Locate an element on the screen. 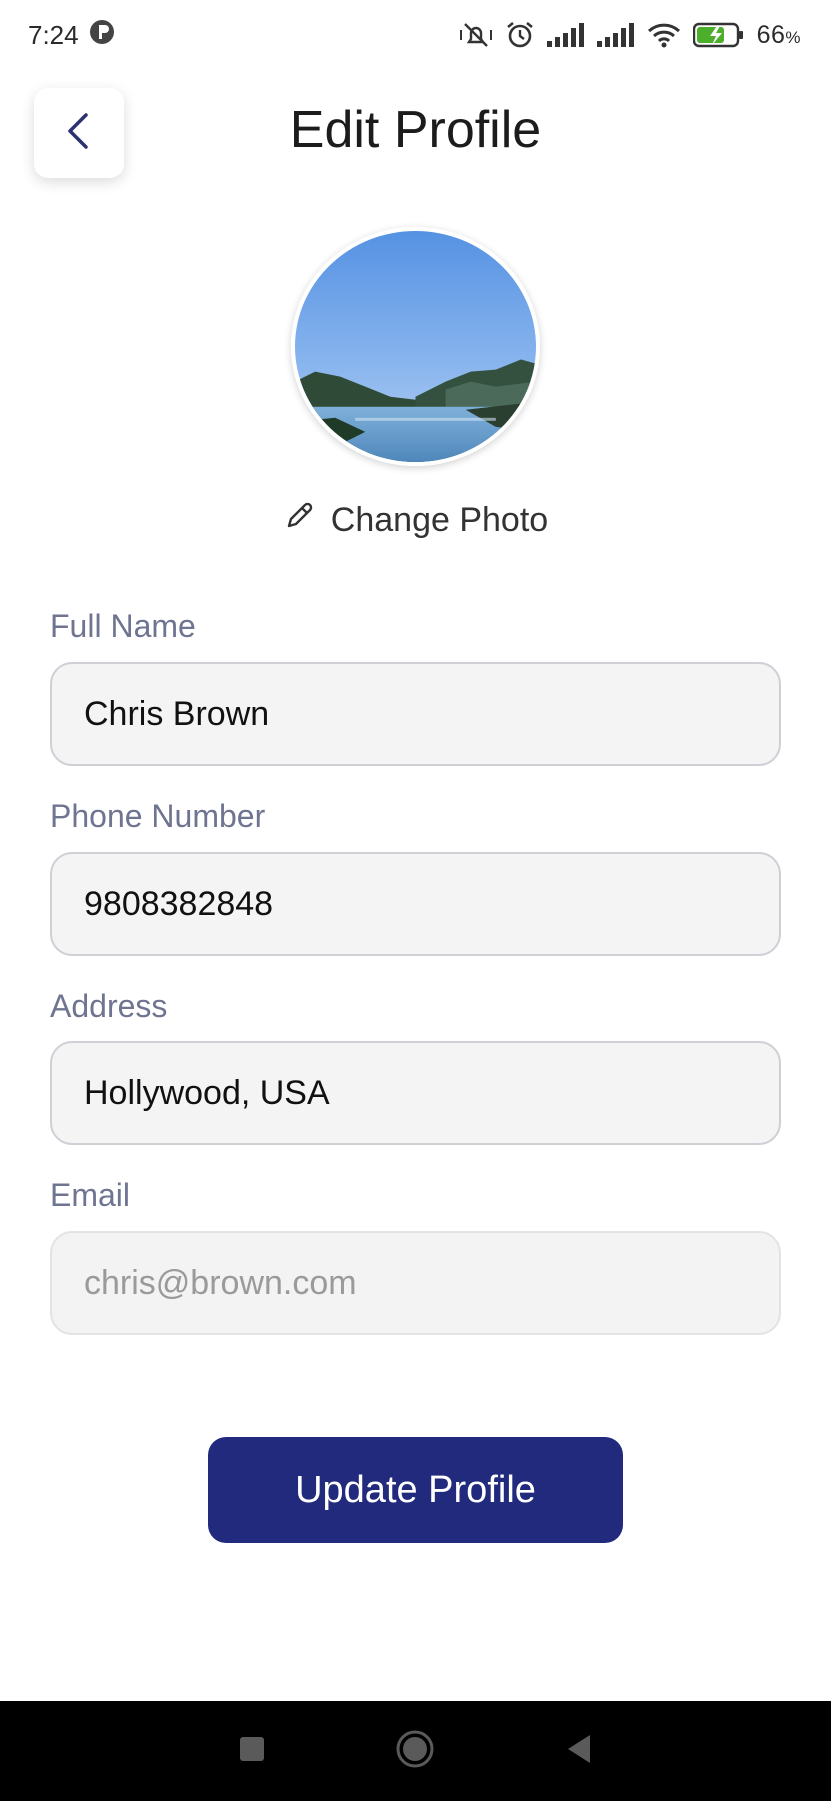 This screenshot has height=1801, width=831. triangle-back-icon is located at coordinates (579, 1751).